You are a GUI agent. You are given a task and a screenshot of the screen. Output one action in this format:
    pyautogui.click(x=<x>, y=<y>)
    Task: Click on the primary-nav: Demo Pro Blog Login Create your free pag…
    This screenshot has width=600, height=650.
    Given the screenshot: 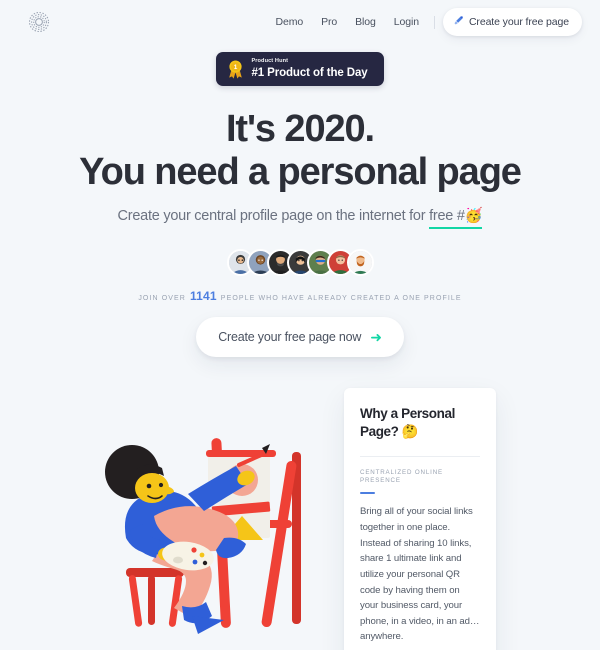 What is the action you would take?
    pyautogui.click(x=424, y=22)
    